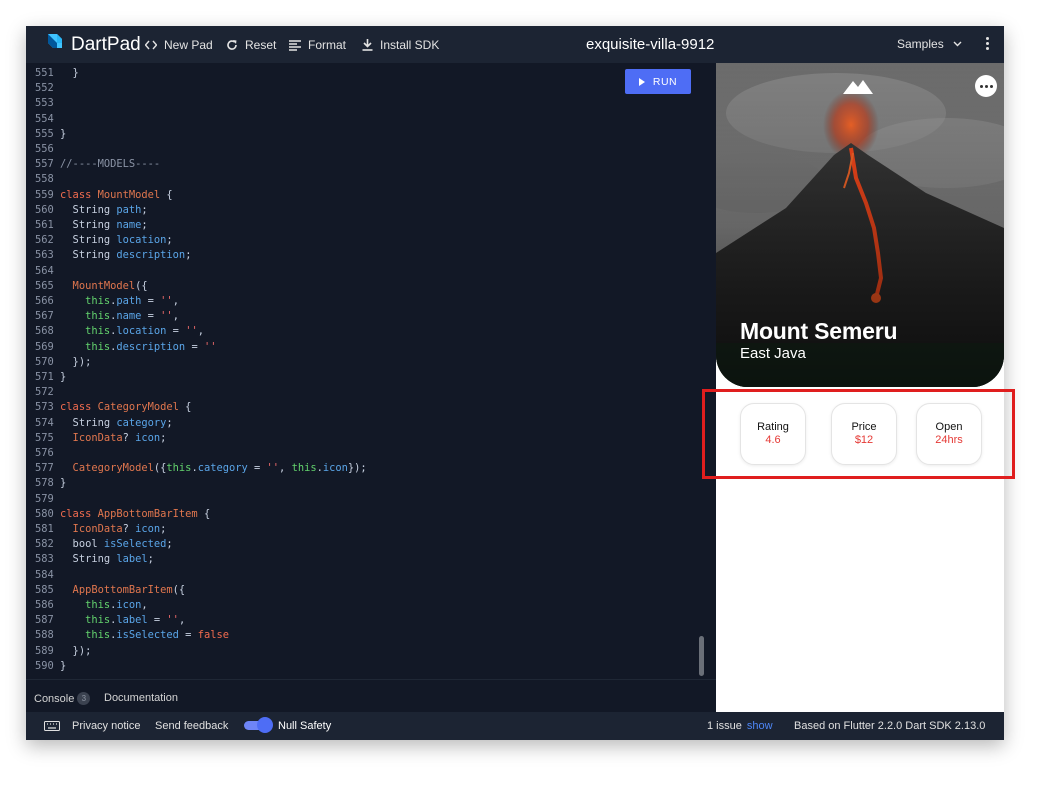 This screenshot has width=1047, height=794. What do you see at coordinates (62, 698) in the screenshot?
I see `tab-console: Console 3` at bounding box center [62, 698].